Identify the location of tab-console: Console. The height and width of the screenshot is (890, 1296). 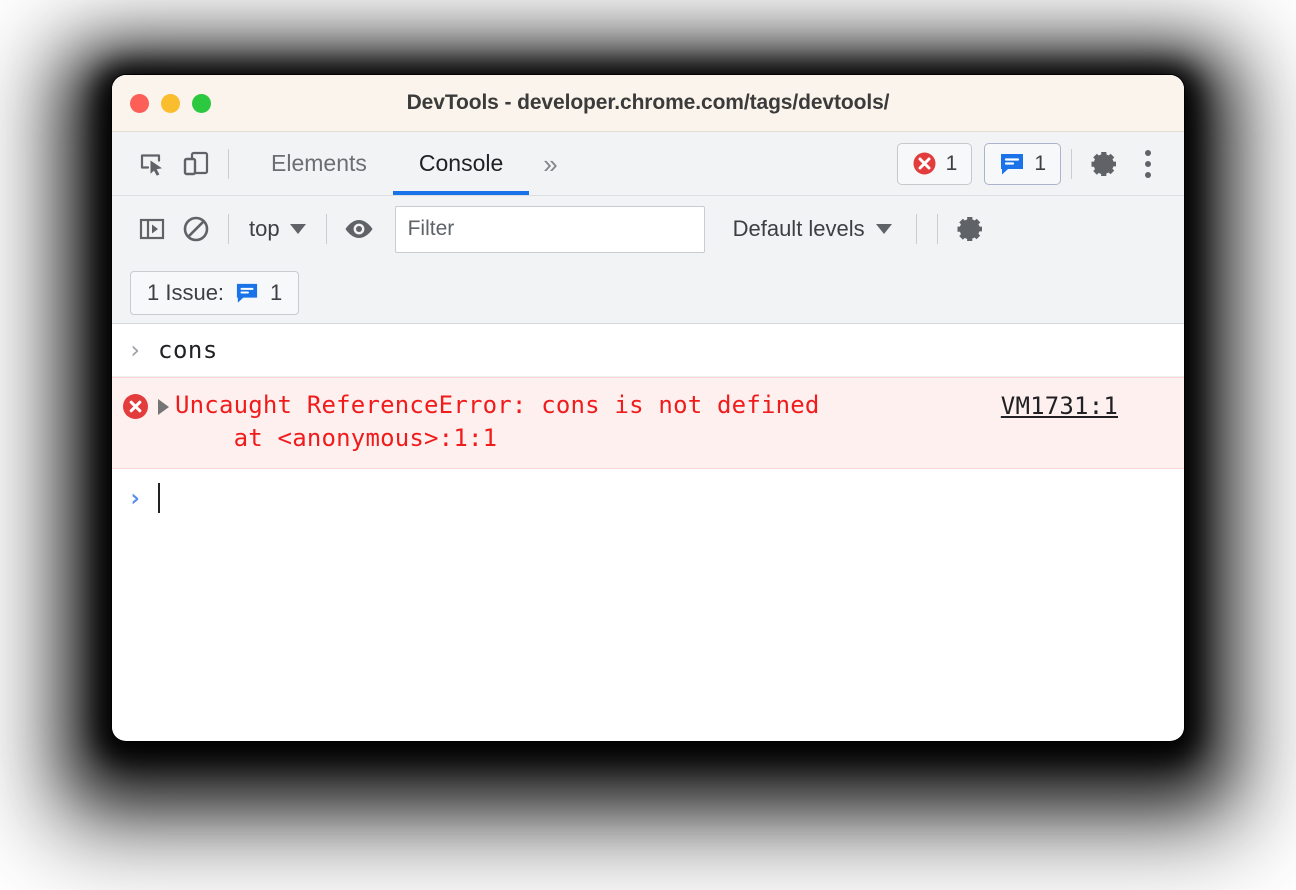
(461, 163).